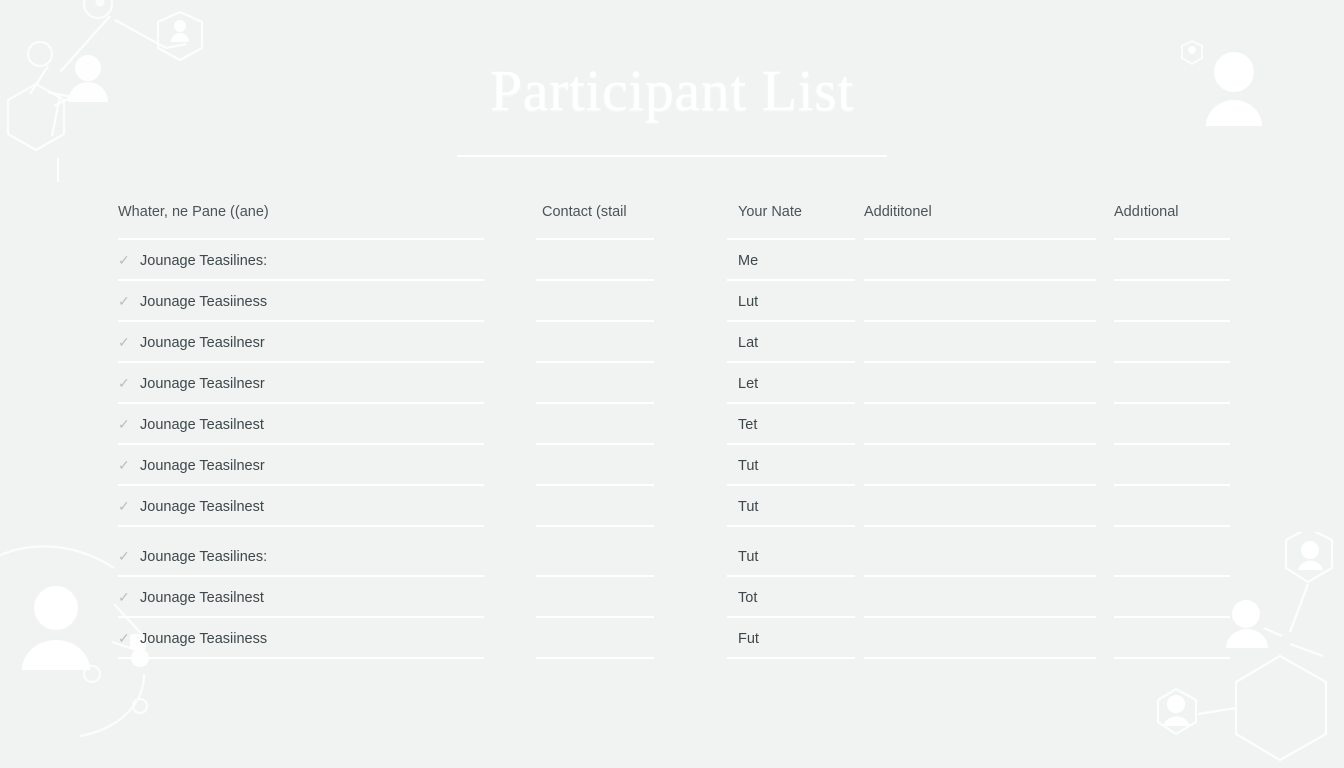 This screenshot has width=1344, height=768. I want to click on table-row: Lat, so click(794, 342).